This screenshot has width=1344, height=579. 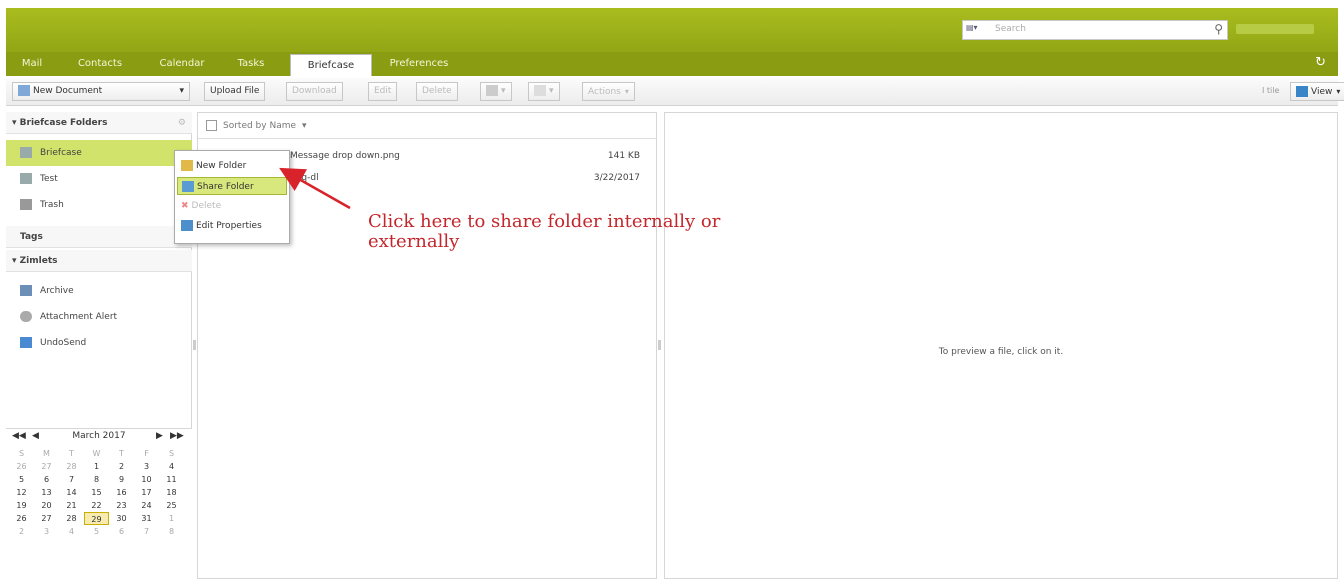 What do you see at coordinates (235, 91) in the screenshot?
I see `upload-file-button: Upload File` at bounding box center [235, 91].